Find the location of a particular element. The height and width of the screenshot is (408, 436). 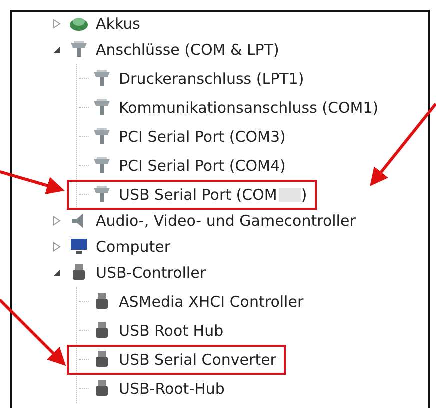

device-label: Kommunikationsanschluss (COM1) is located at coordinates (249, 107).